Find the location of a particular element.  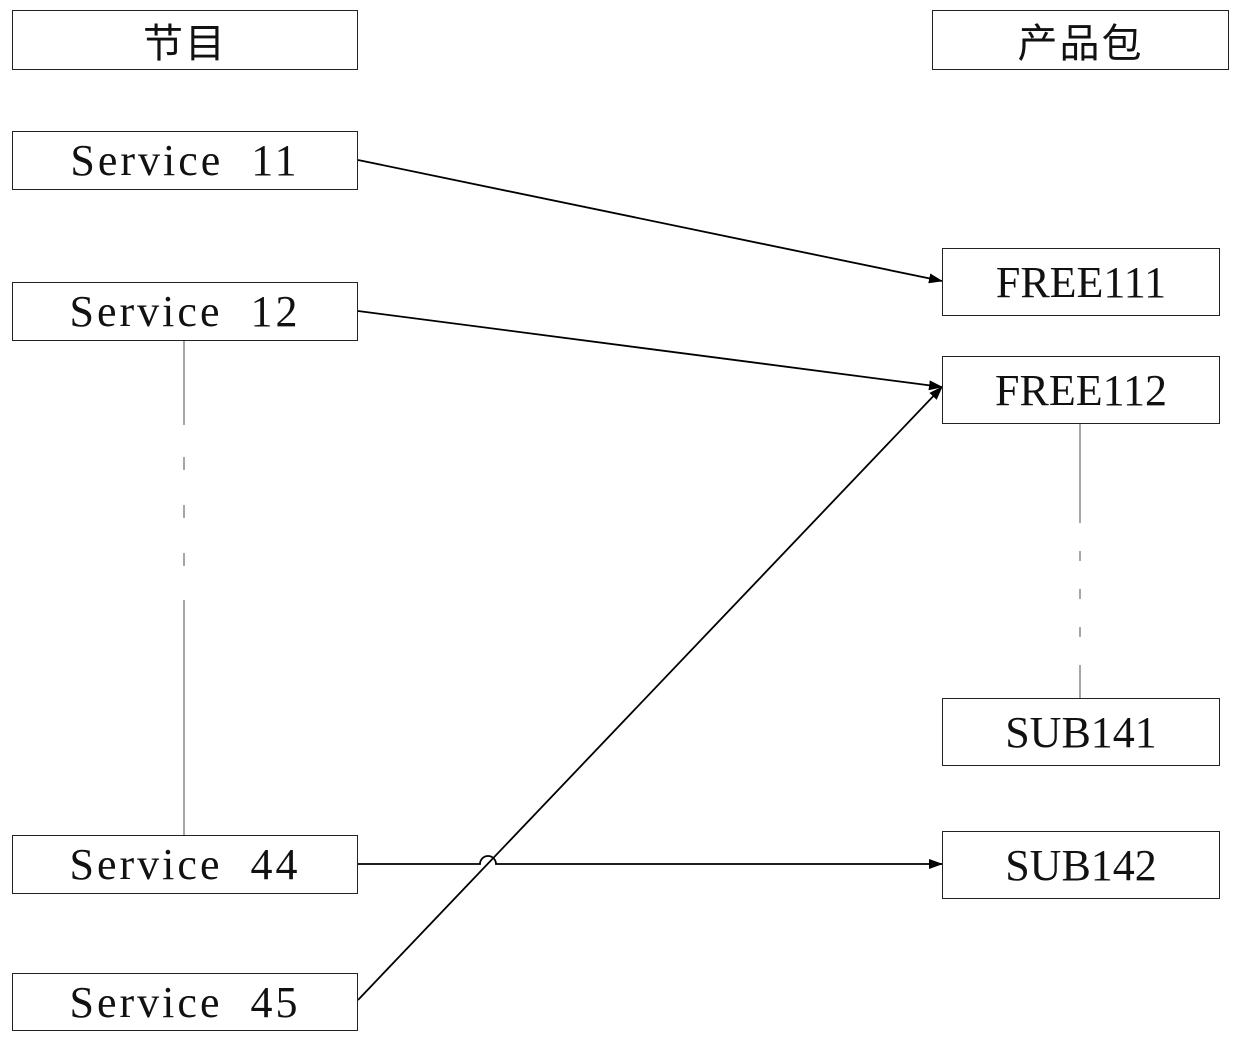

package-node: SUB142 is located at coordinates (1081, 865).